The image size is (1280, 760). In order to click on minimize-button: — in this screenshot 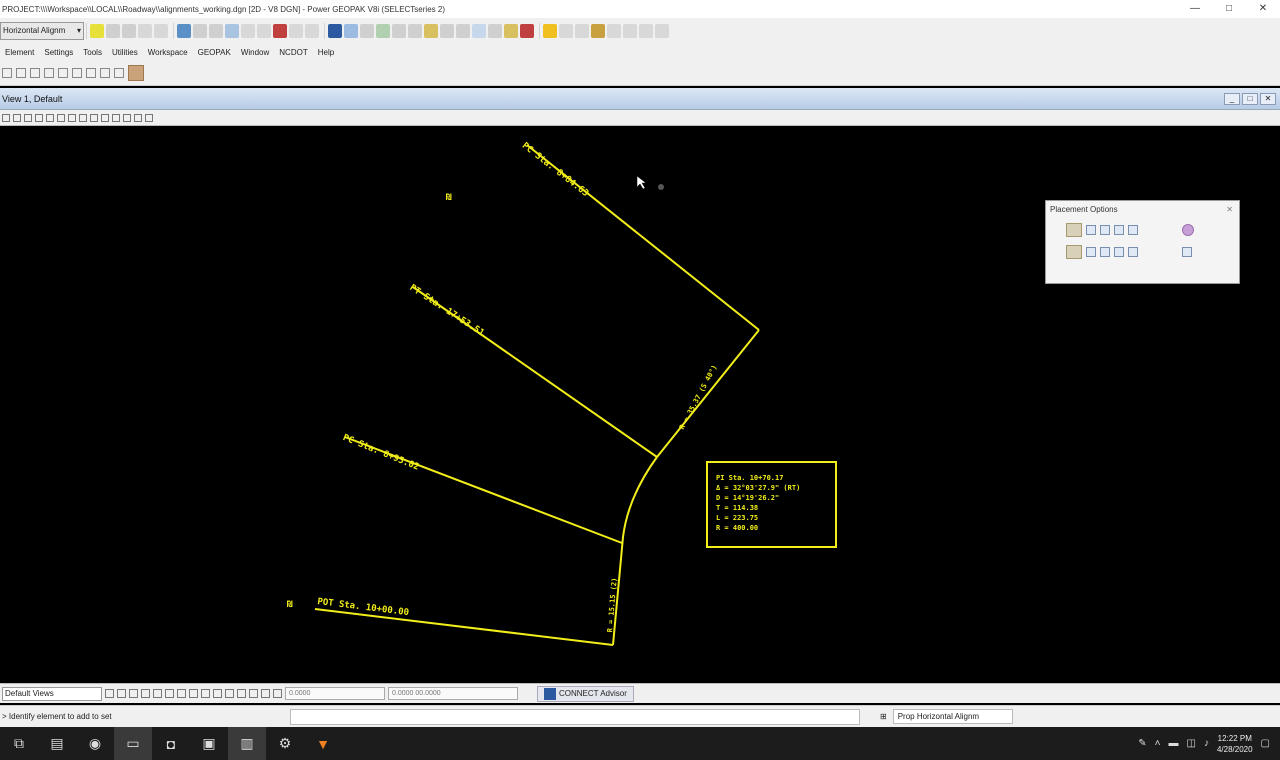, I will do `click(1195, 9)`.